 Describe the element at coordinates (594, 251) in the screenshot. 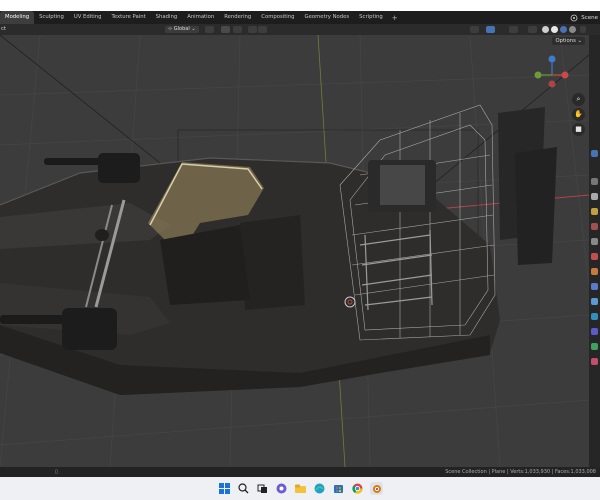

I see `properties-tab-strip` at that location.